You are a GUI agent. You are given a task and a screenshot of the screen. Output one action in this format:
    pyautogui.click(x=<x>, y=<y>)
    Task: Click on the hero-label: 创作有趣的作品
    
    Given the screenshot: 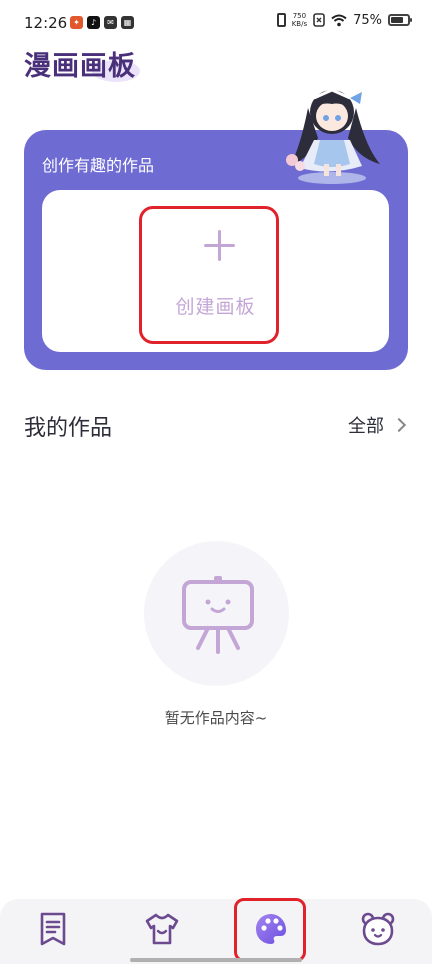 What is the action you would take?
    pyautogui.click(x=98, y=165)
    